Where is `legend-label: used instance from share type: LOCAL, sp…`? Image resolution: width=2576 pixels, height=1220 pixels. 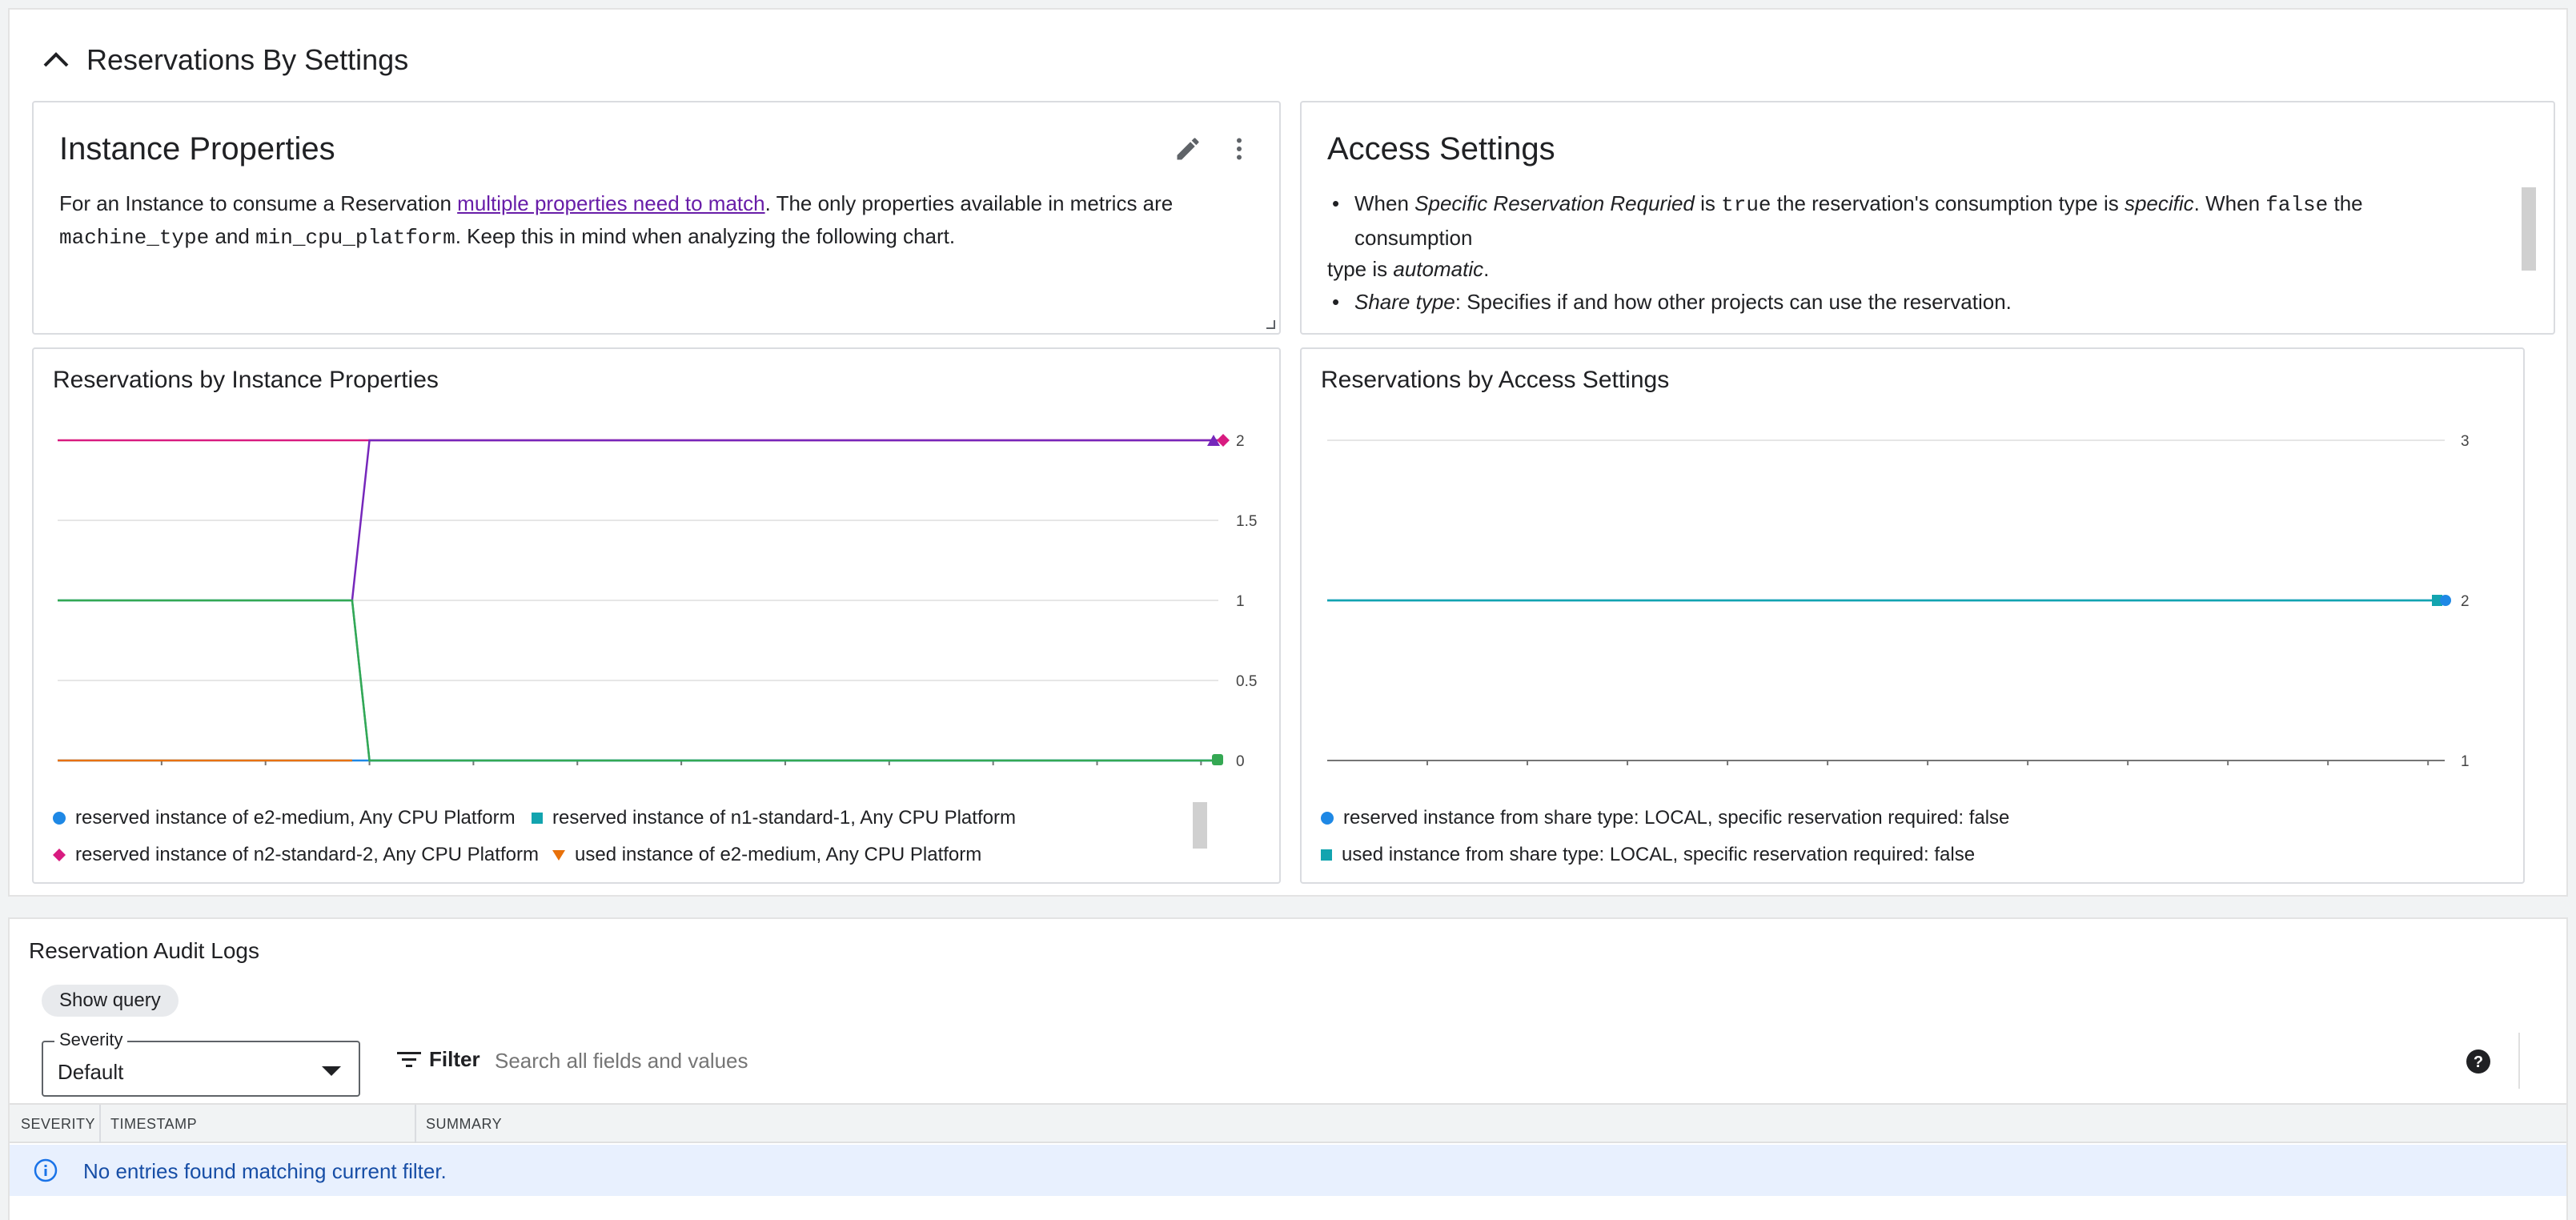
legend-label: used instance from share type: LOCAL, sp… is located at coordinates (1659, 854).